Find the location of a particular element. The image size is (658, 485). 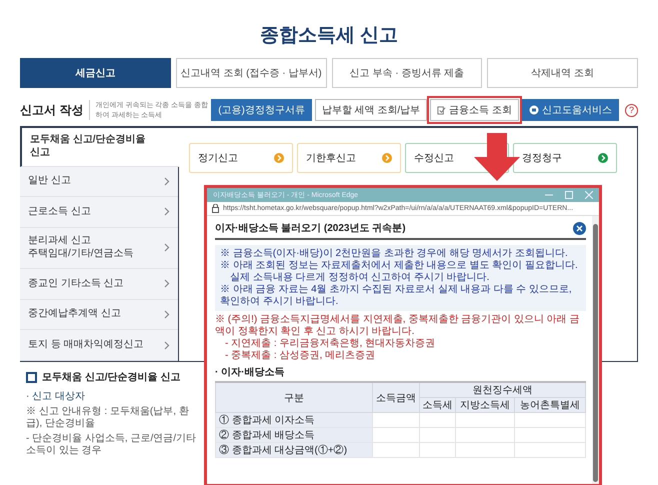

guide-subtitle: · 신고 대상자 is located at coordinates (55, 396).